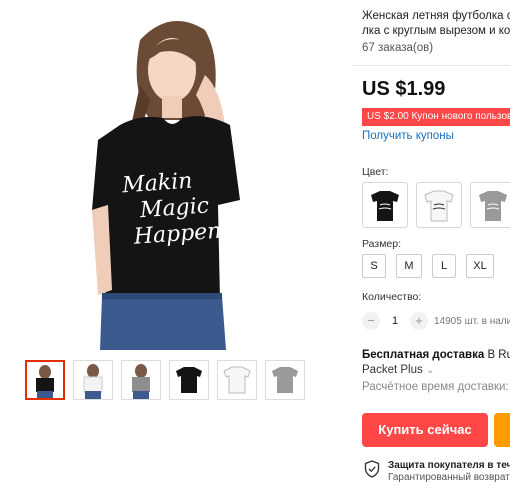  I want to click on shipping-method: Packet Plus ⌄, so click(398, 370).